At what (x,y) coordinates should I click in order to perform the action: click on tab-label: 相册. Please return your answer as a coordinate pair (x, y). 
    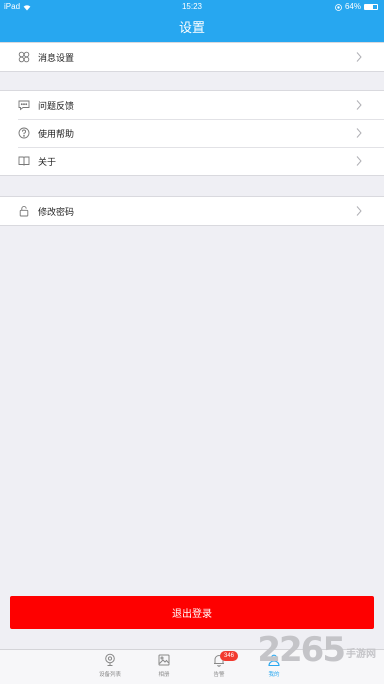
    Looking at the image, I should click on (164, 675).